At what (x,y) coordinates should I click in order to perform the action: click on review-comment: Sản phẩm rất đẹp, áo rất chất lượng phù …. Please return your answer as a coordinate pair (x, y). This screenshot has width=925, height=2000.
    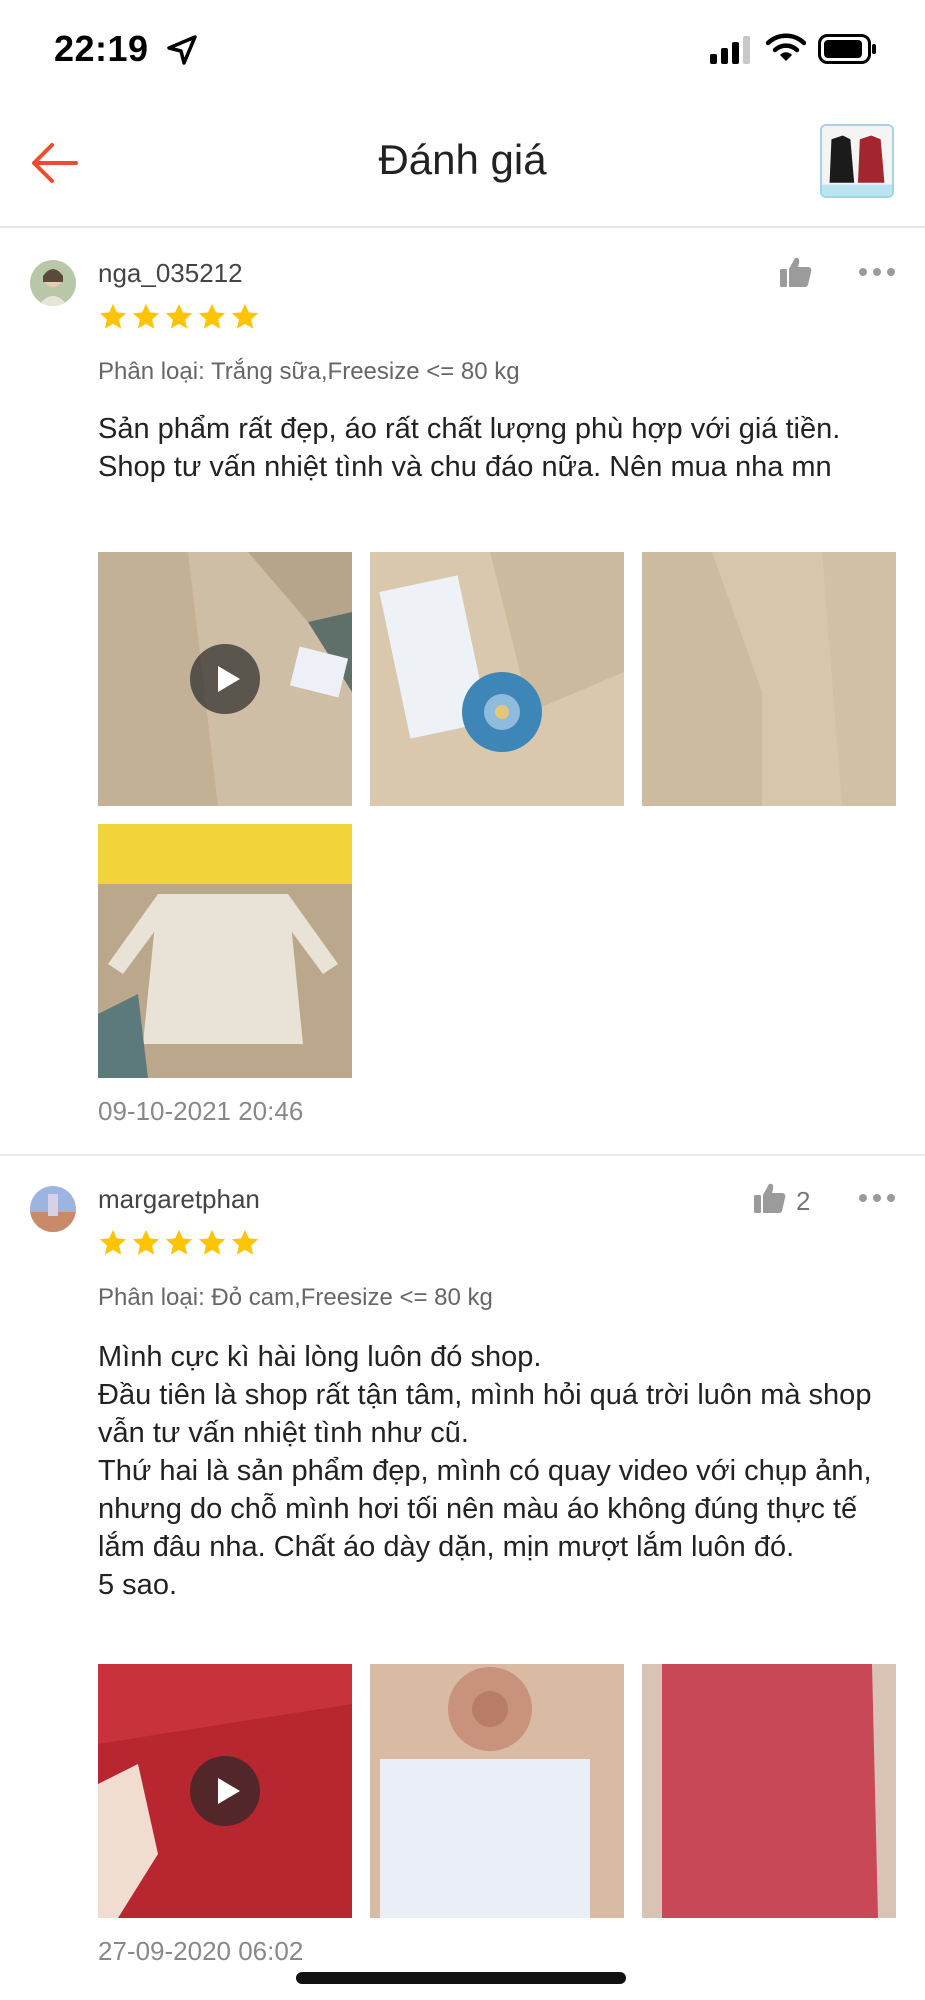
    Looking at the image, I should click on (469, 448).